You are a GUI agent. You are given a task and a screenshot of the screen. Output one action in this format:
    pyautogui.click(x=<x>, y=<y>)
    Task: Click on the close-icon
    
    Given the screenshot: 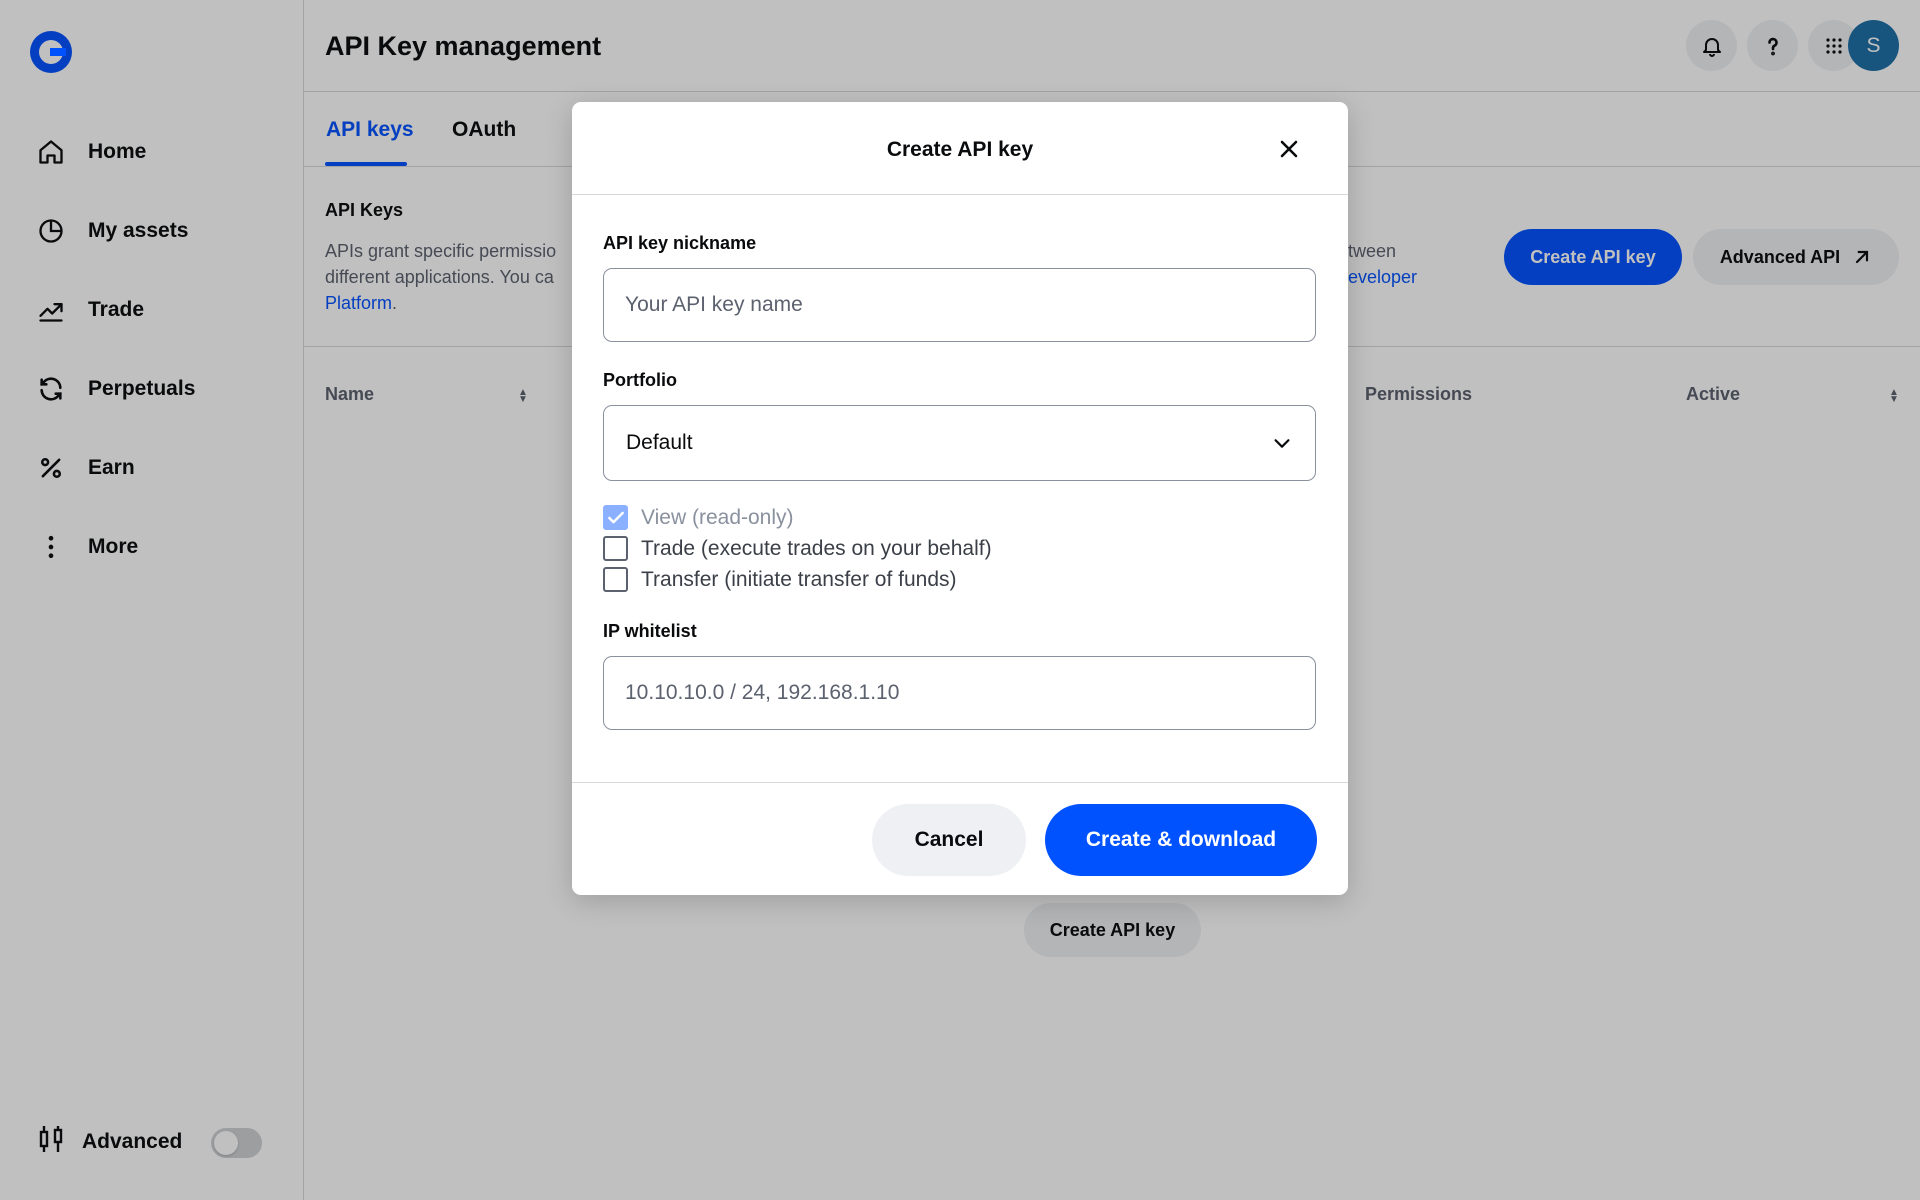 What is the action you would take?
    pyautogui.click(x=1289, y=149)
    